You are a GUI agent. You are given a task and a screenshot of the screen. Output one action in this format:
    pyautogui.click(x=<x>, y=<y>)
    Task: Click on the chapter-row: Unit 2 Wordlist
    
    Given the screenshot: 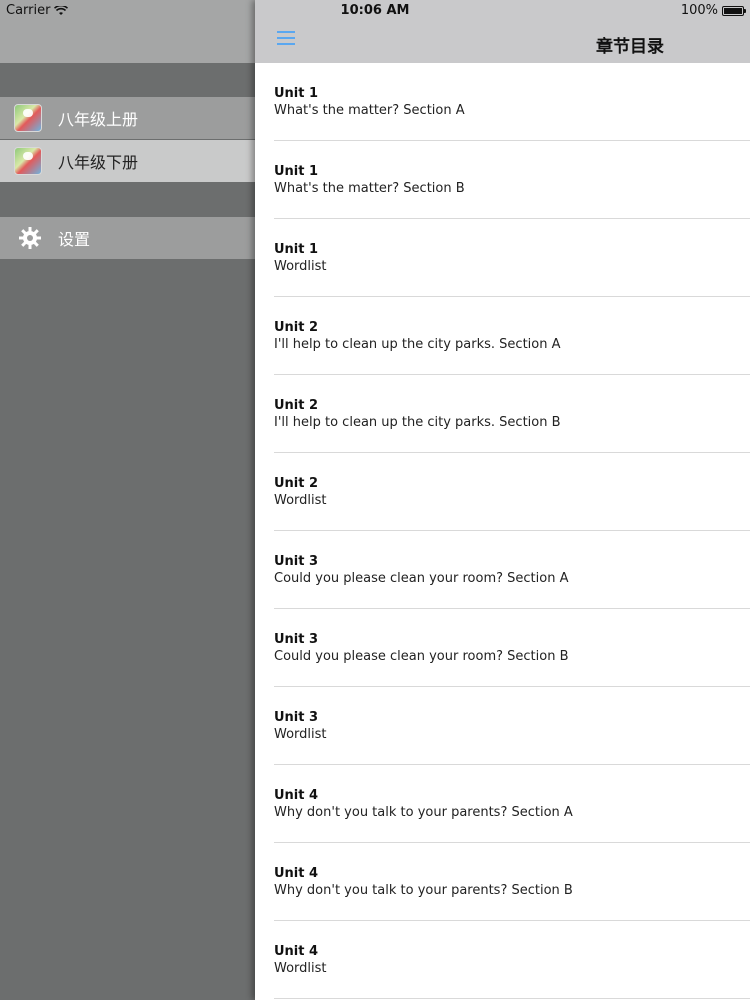 What is the action you would take?
    pyautogui.click(x=502, y=492)
    